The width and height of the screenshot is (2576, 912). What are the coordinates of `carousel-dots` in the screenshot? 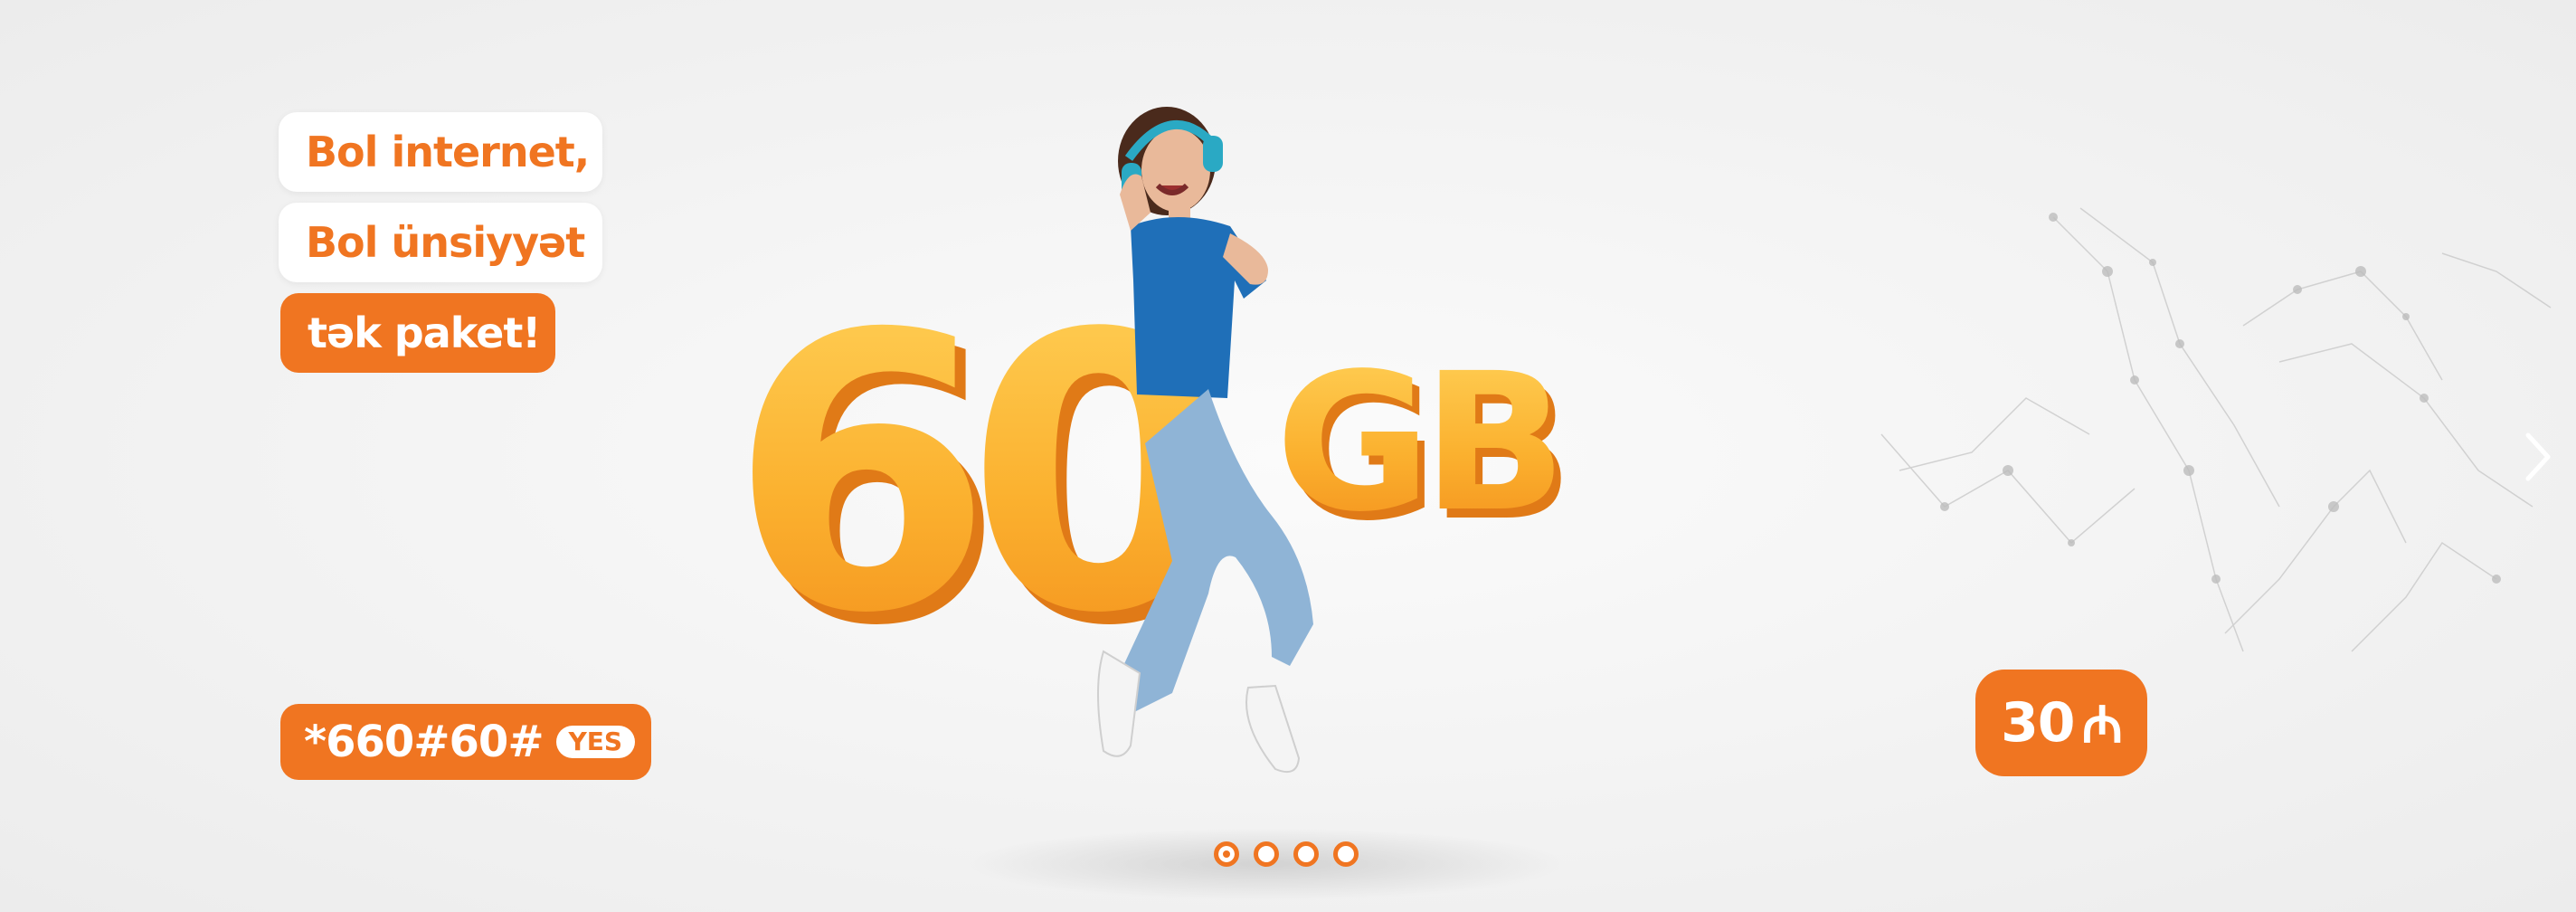 It's located at (1286, 854).